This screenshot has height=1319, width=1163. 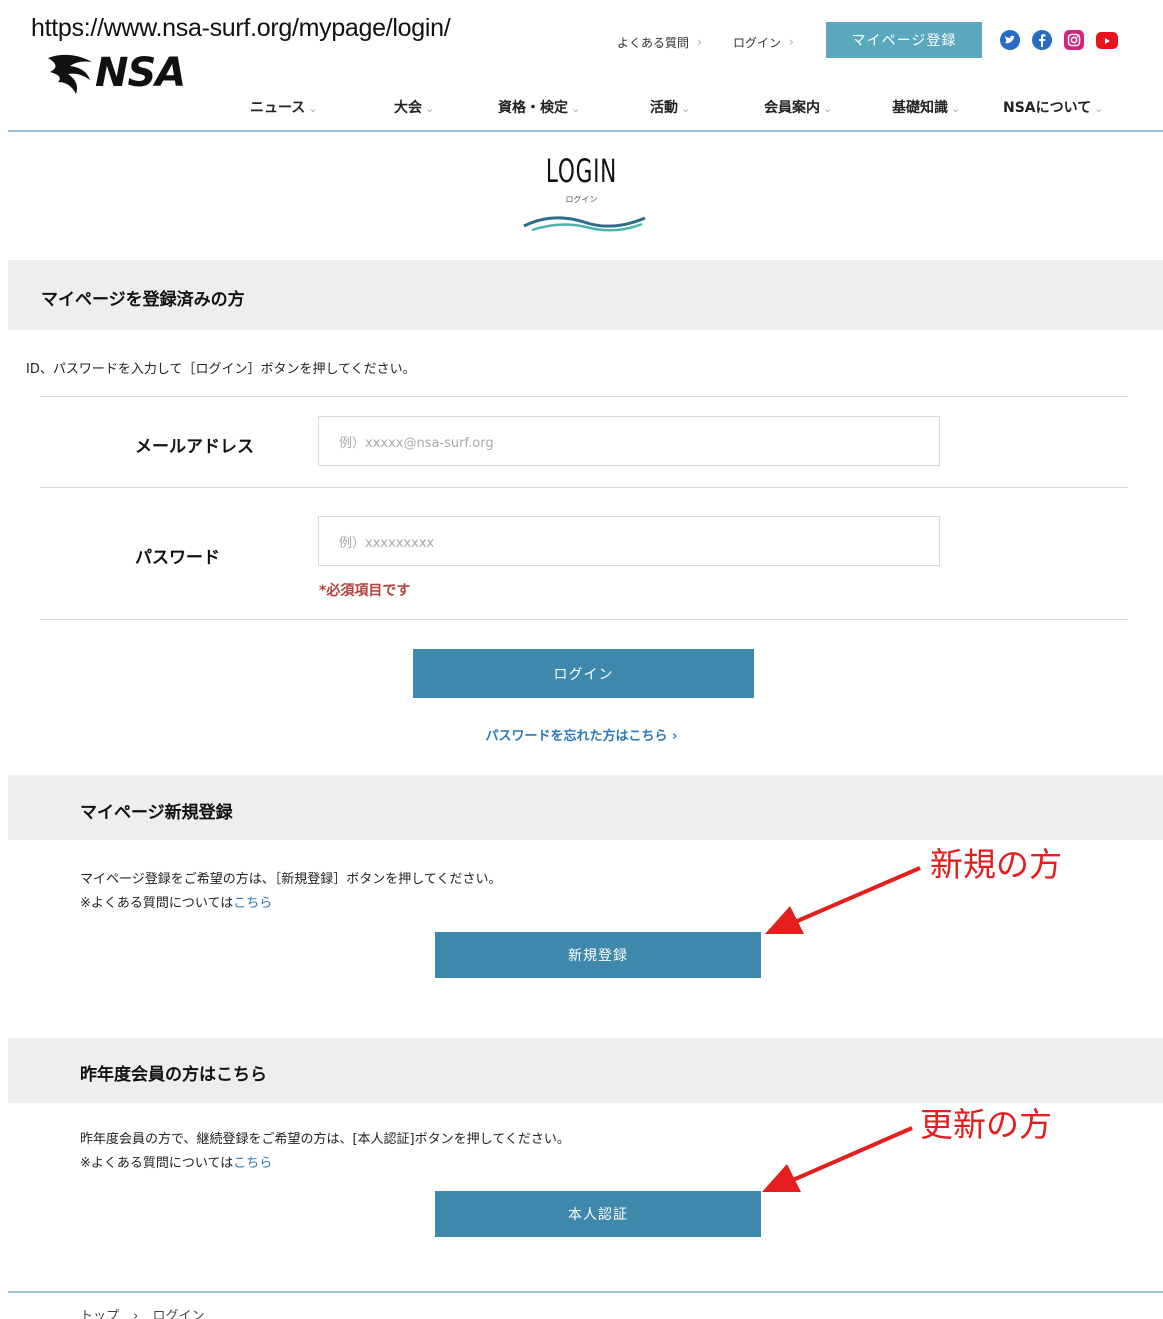 What do you see at coordinates (585, 807) in the screenshot?
I see `new-registration-header: マイページ新規登録` at bounding box center [585, 807].